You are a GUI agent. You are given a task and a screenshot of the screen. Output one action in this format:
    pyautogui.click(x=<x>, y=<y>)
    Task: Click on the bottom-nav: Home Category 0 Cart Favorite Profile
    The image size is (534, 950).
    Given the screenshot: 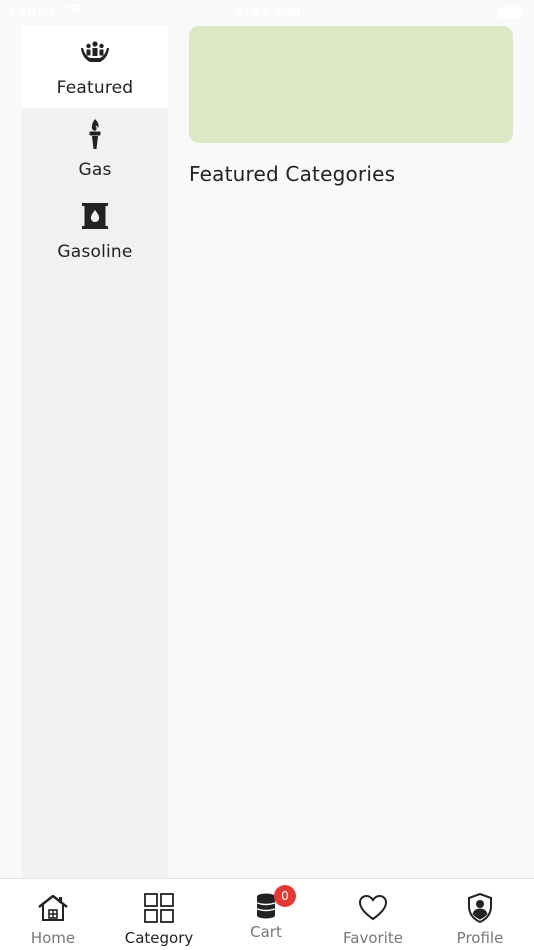 What is the action you would take?
    pyautogui.click(x=267, y=914)
    